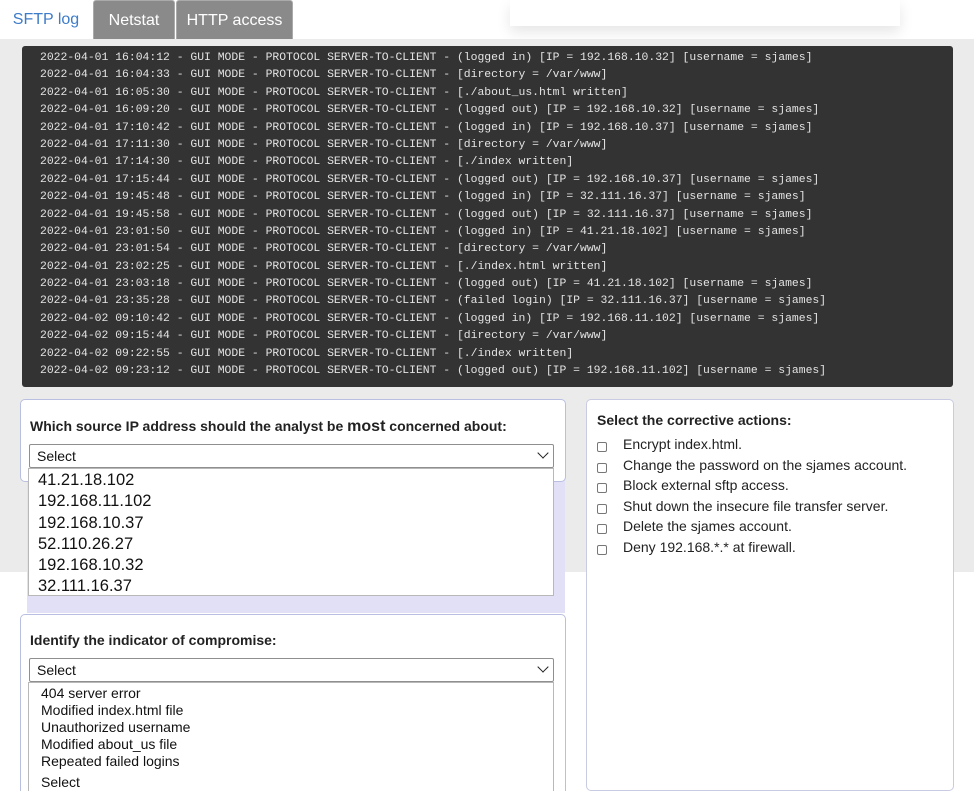 Image resolution: width=974 pixels, height=791 pixels. What do you see at coordinates (707, 526) in the screenshot?
I see `action-label: Delete the sjames account.` at bounding box center [707, 526].